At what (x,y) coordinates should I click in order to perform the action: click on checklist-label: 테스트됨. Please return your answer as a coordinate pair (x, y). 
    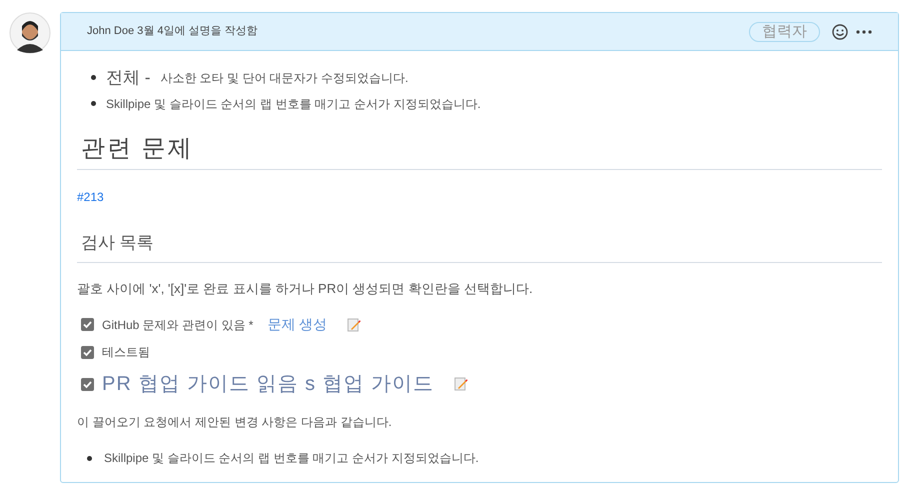
    Looking at the image, I should click on (126, 352).